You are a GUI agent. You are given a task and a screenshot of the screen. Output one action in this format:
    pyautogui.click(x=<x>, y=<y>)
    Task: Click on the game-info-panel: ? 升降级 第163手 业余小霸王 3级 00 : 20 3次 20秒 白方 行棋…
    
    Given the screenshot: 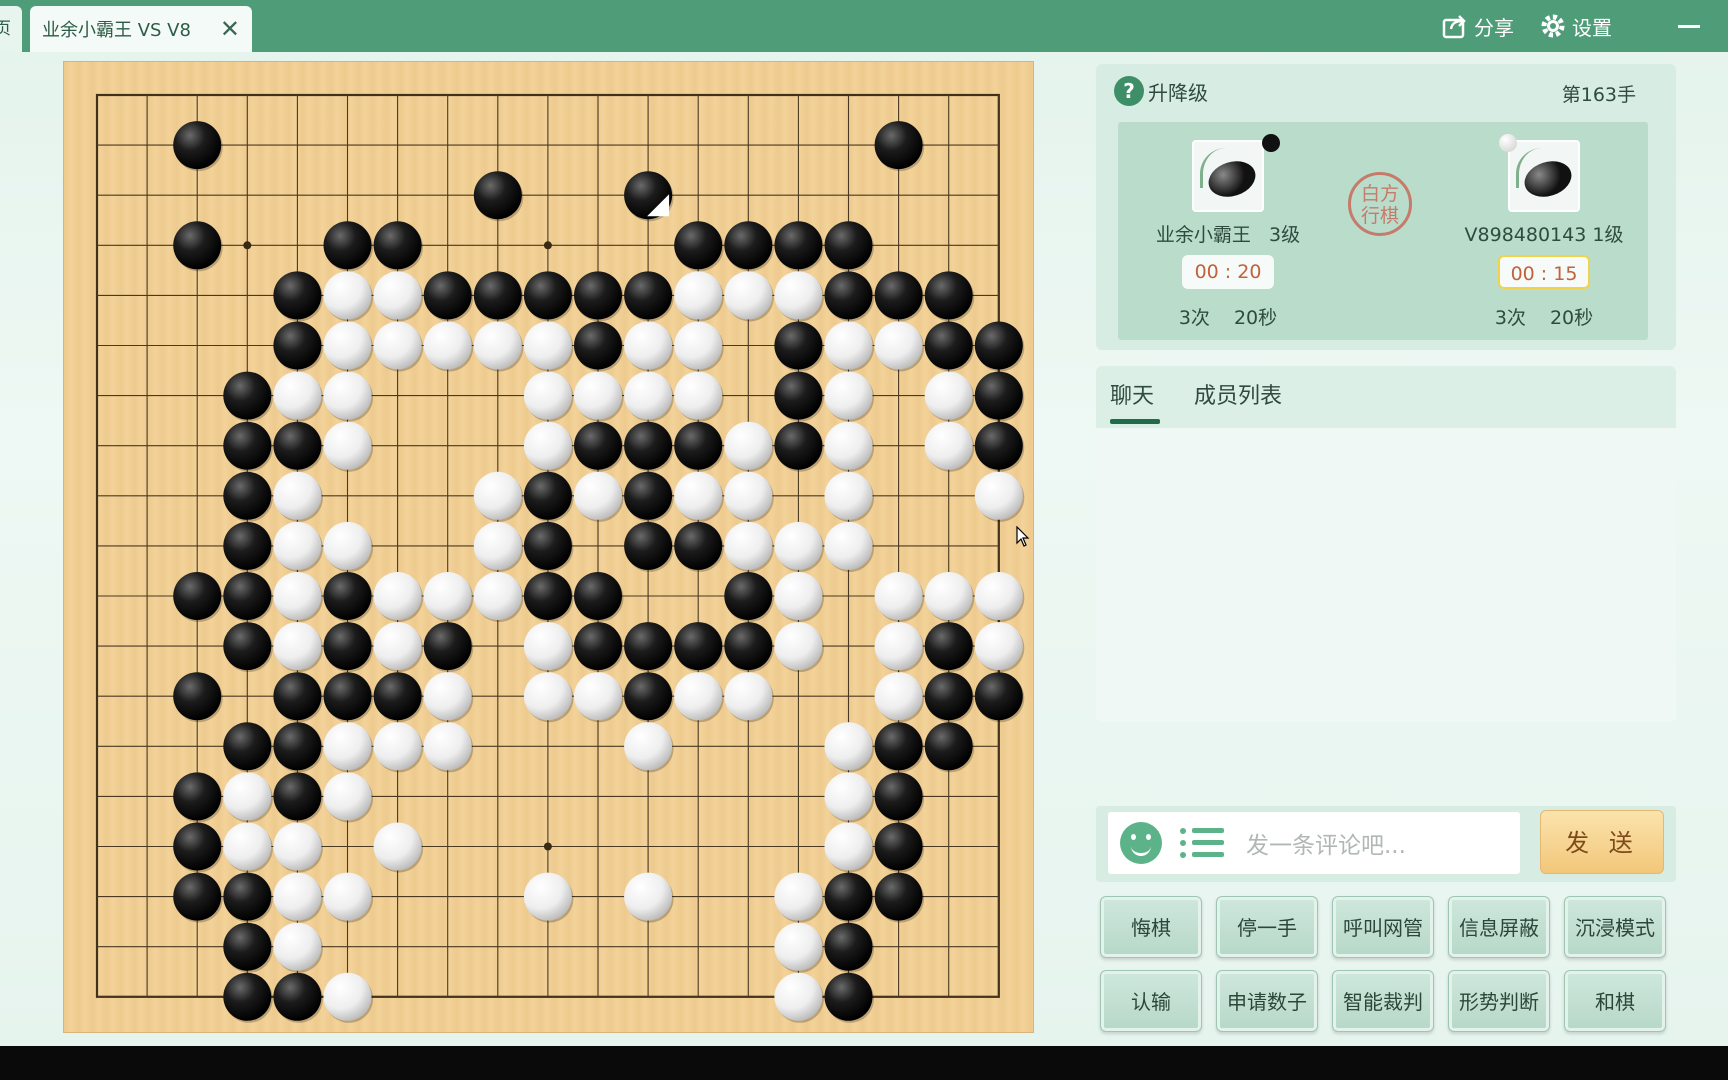 What is the action you would take?
    pyautogui.click(x=1386, y=207)
    